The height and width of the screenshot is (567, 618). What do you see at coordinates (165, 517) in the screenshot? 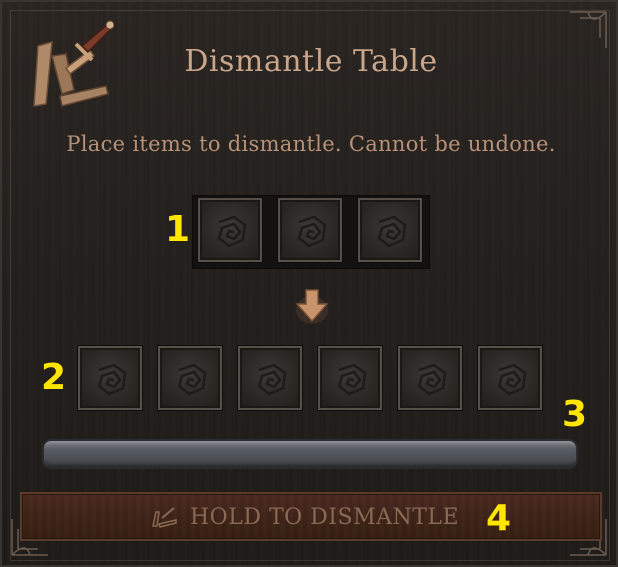
I see `dismantle-hammer-icon` at bounding box center [165, 517].